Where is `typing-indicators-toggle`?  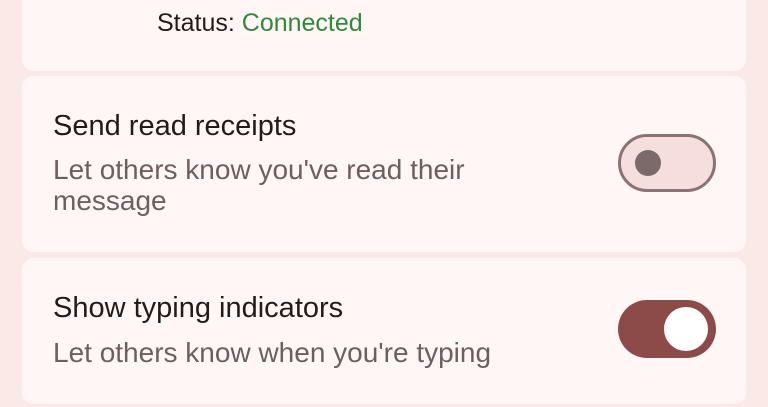 typing-indicators-toggle is located at coordinates (667, 329).